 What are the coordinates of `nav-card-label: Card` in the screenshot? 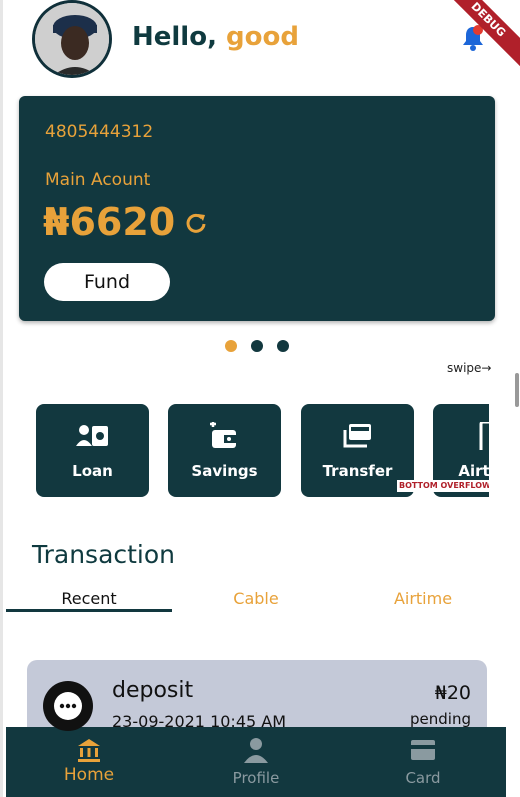 It's located at (423, 778).